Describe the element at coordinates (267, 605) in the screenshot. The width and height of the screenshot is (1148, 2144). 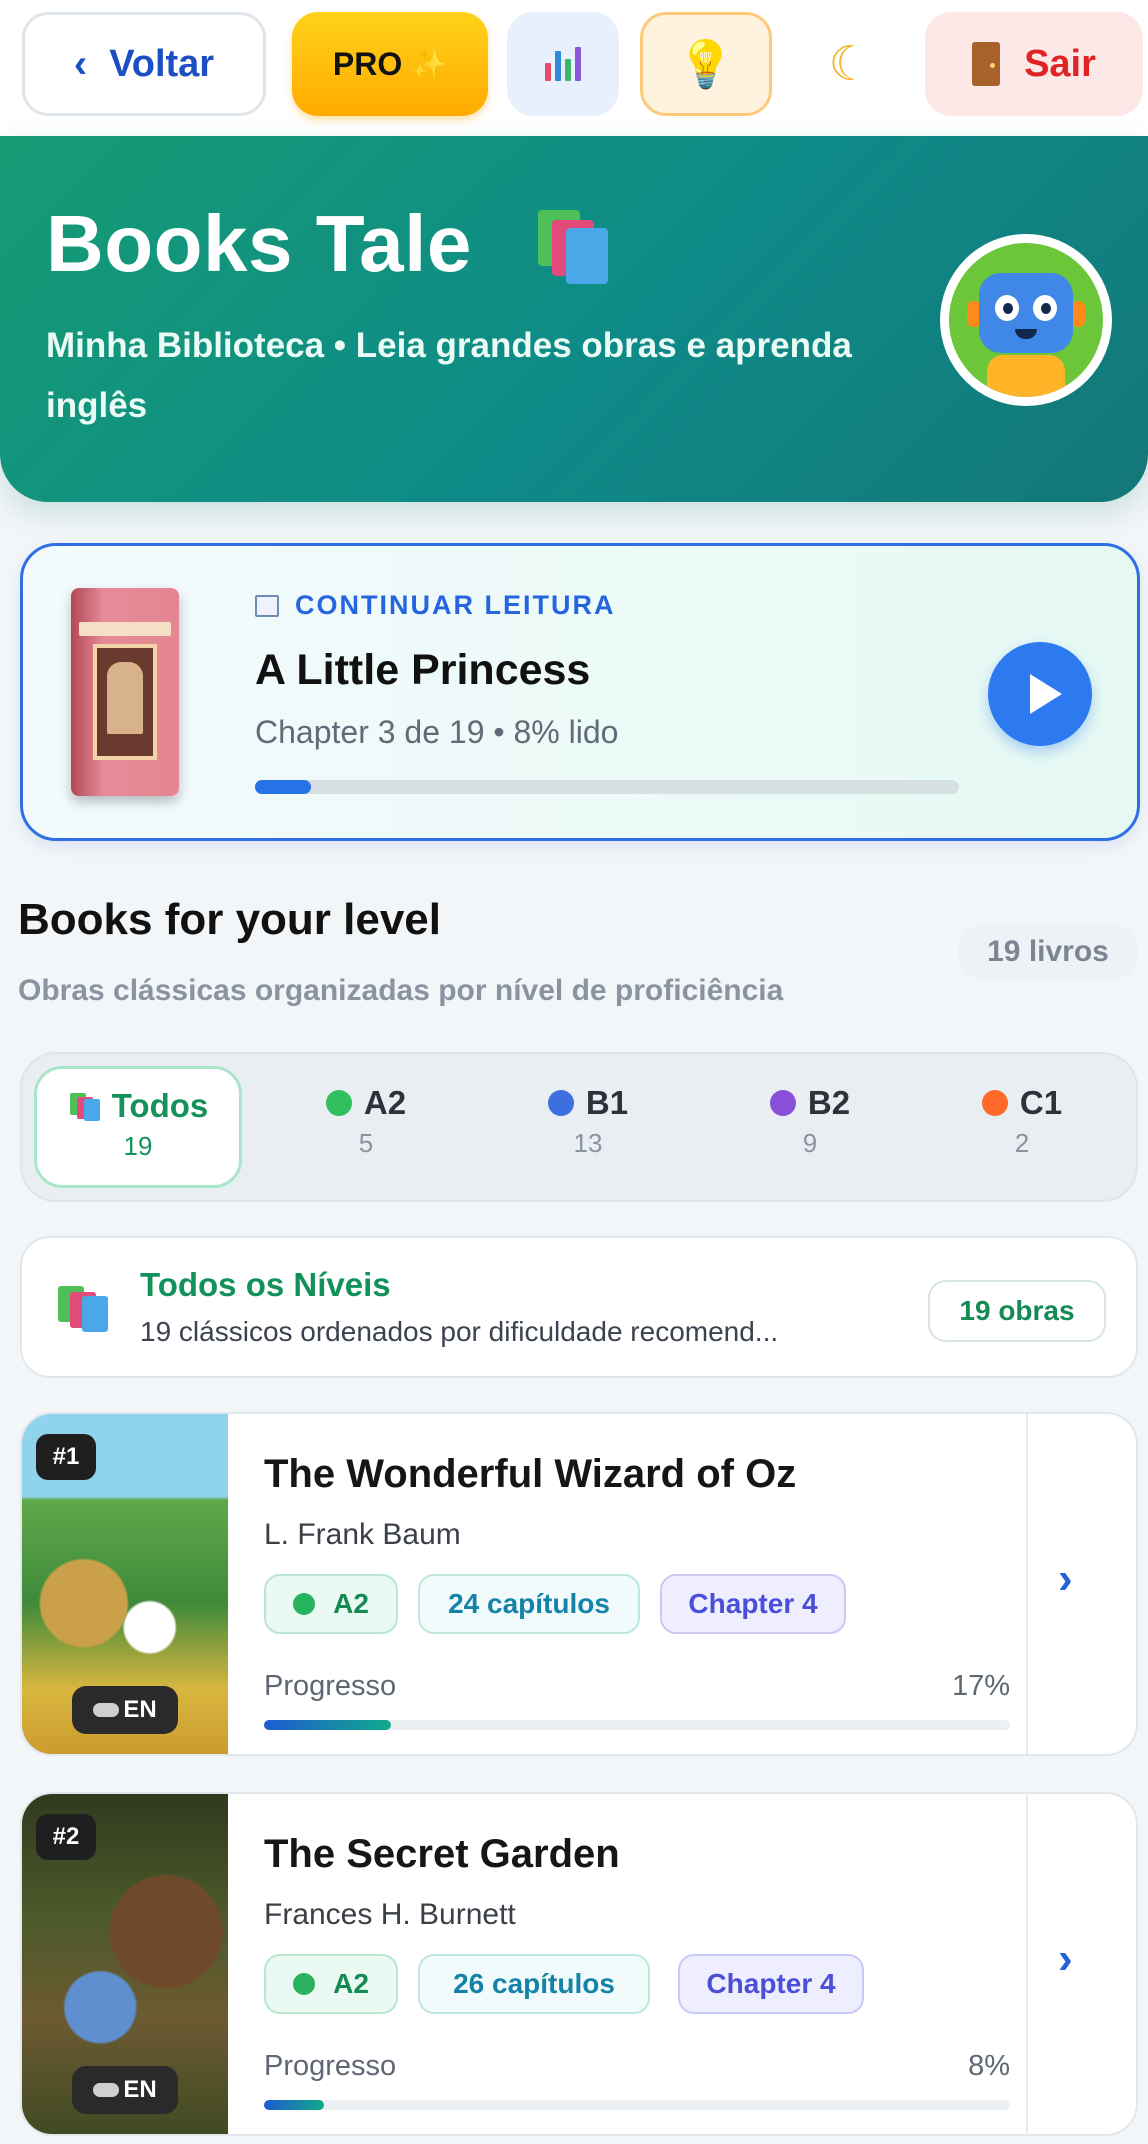
I see `book-icon` at that location.